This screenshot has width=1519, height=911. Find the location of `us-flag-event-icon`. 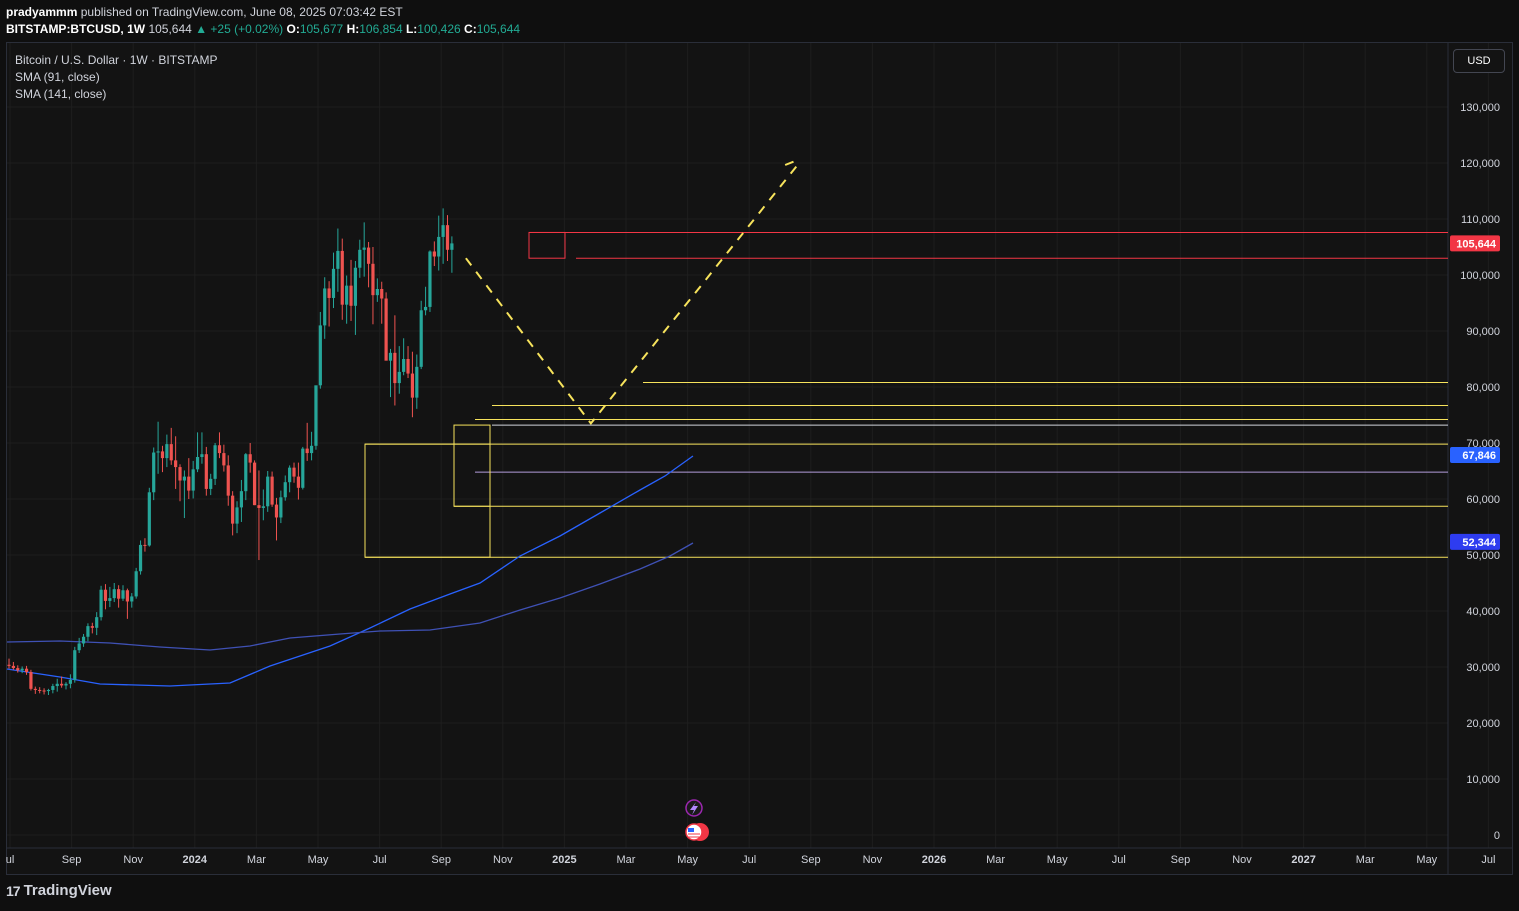

us-flag-event-icon is located at coordinates (697, 832).